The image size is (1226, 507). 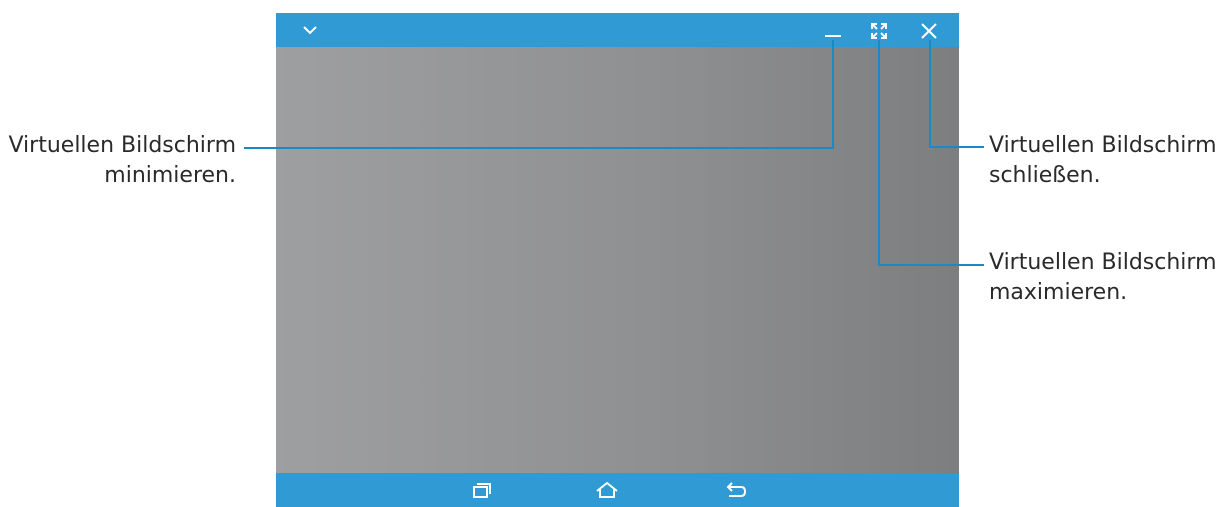 What do you see at coordinates (310, 30) in the screenshot?
I see `chevron-down-icon` at bounding box center [310, 30].